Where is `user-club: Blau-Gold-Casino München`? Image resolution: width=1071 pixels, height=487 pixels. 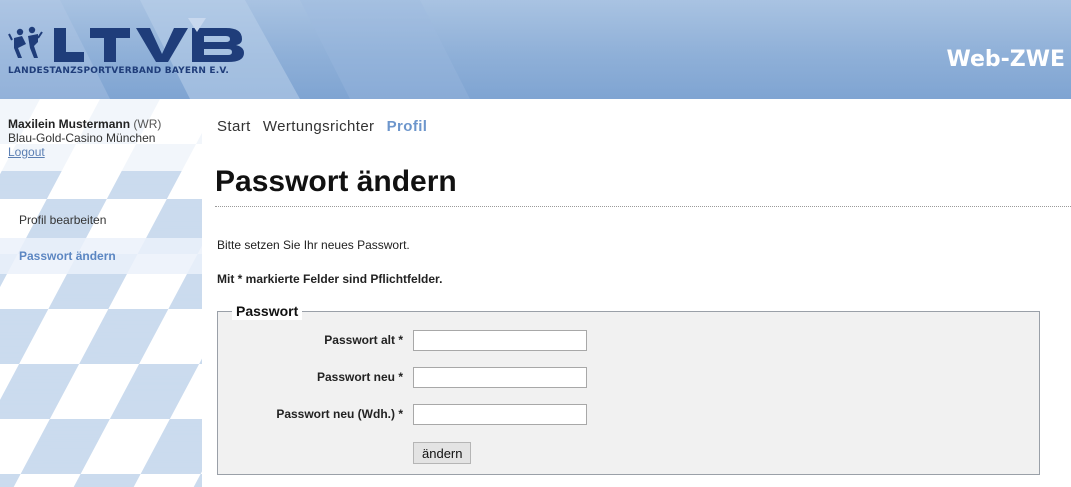 user-club: Blau-Gold-Casino München is located at coordinates (82, 138).